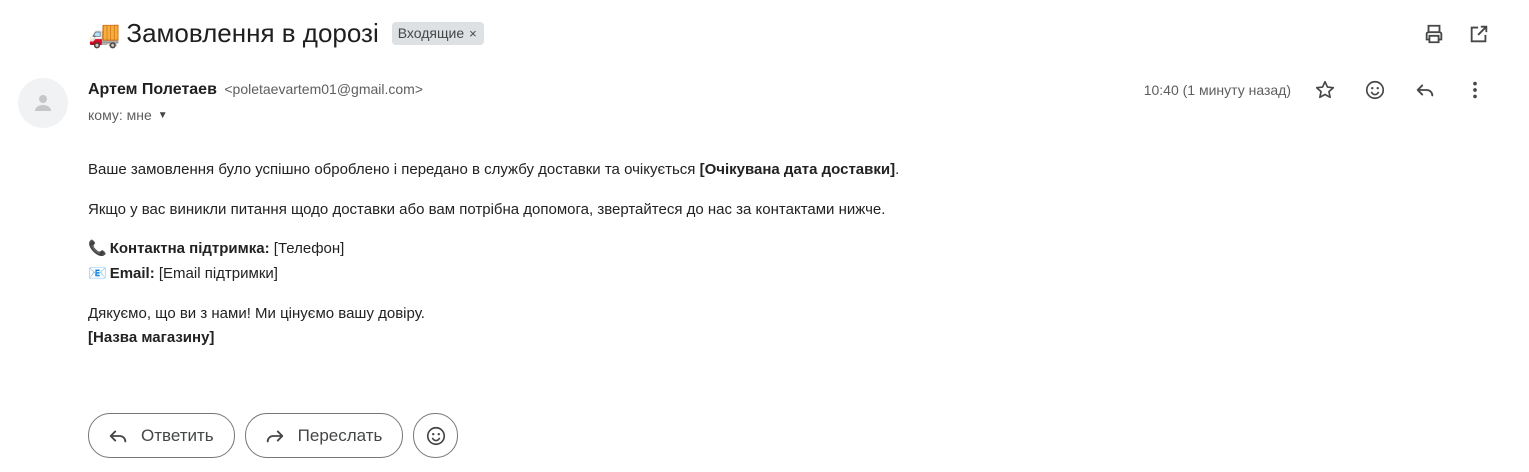 The width and height of the screenshot is (1529, 472). What do you see at coordinates (473, 33) in the screenshot?
I see `remove-label-button: ×` at bounding box center [473, 33].